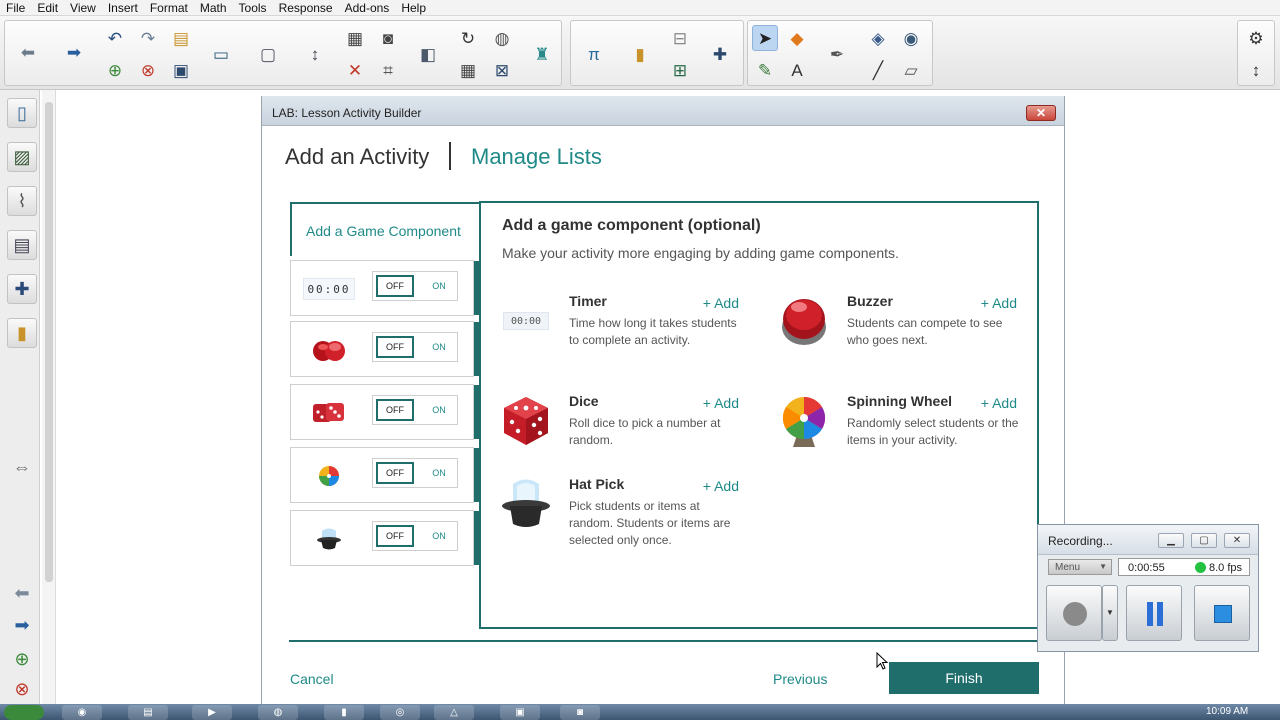  What do you see at coordinates (1171, 540) in the screenshot?
I see `minimize-icon: ▁` at bounding box center [1171, 540].